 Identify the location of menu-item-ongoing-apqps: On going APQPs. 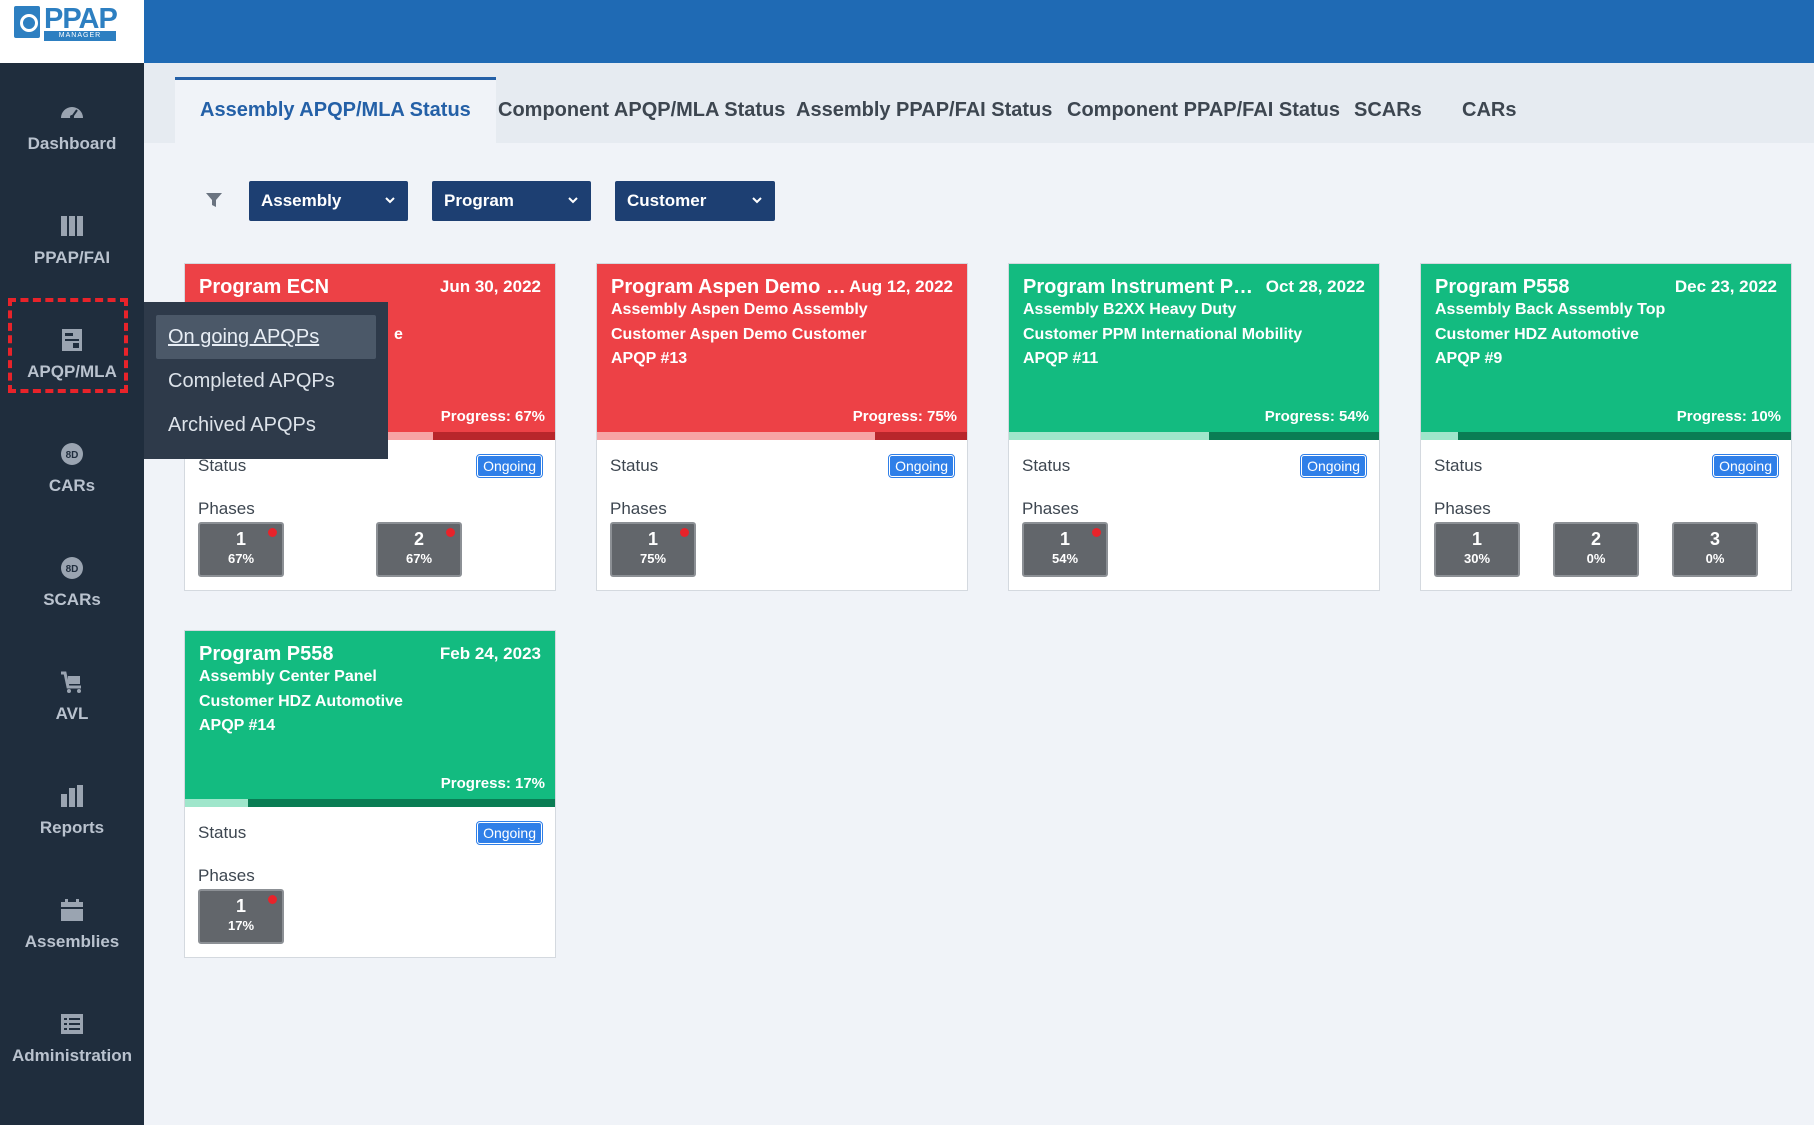
(266, 337).